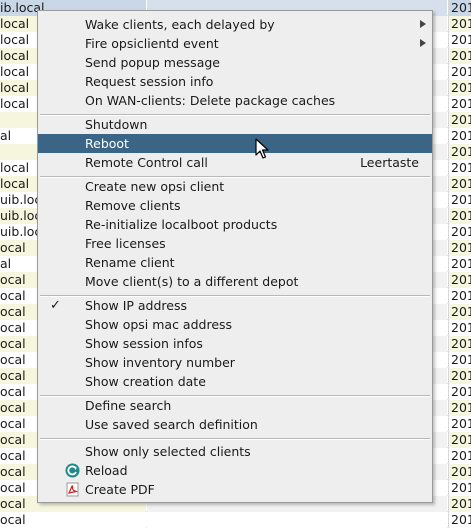  What do you see at coordinates (235, 186) in the screenshot?
I see `menu-item-create-client: Create new opsi client` at bounding box center [235, 186].